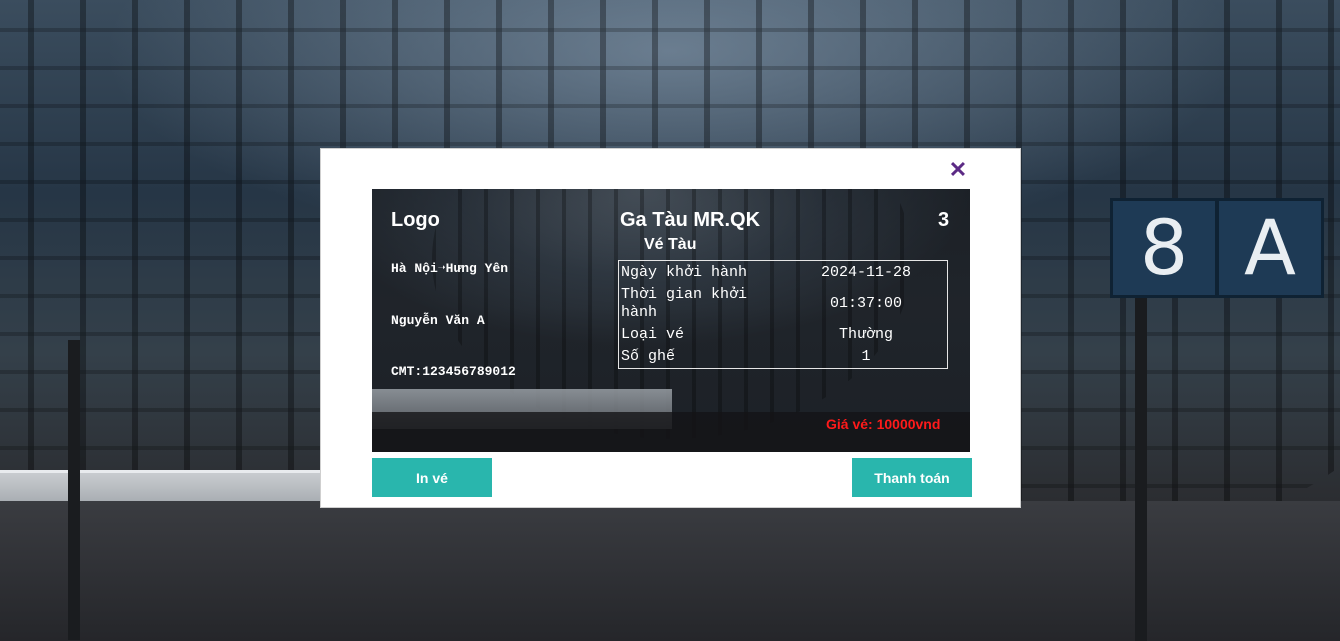 The height and width of the screenshot is (641, 1340). I want to click on detail-label: Số ghế, so click(648, 356).